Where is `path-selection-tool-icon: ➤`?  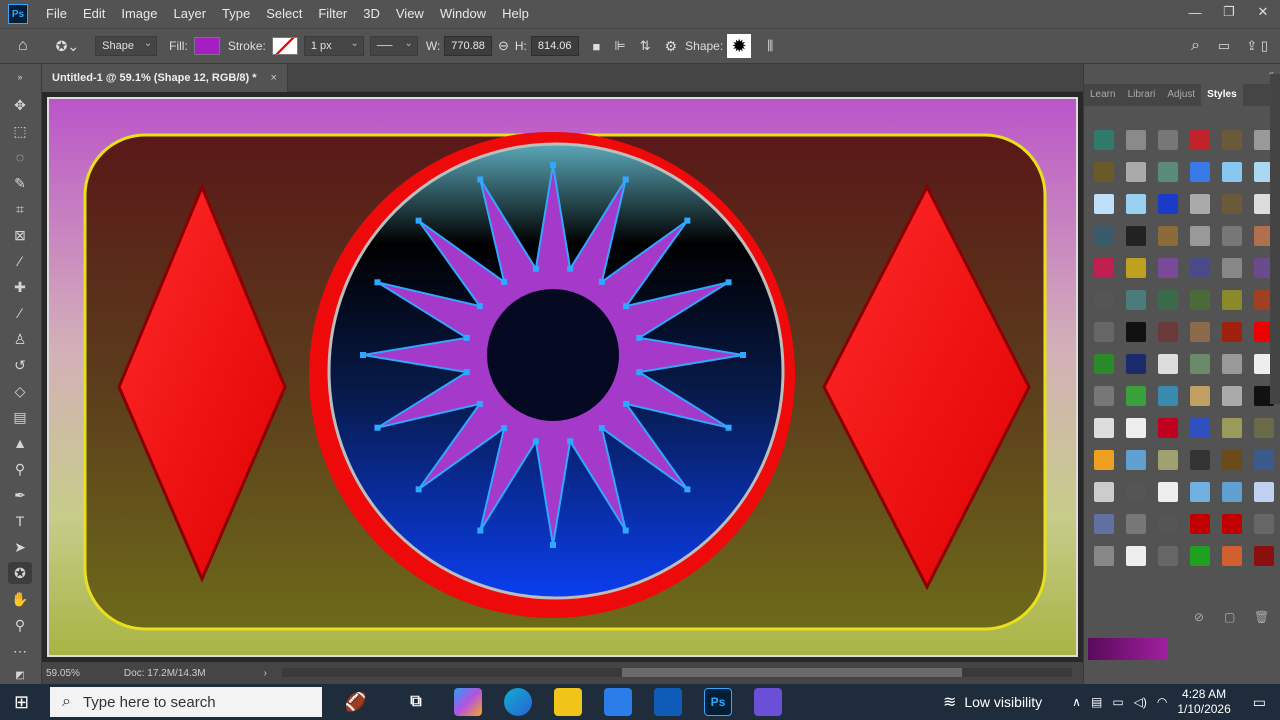 path-selection-tool-icon: ➤ is located at coordinates (20, 547).